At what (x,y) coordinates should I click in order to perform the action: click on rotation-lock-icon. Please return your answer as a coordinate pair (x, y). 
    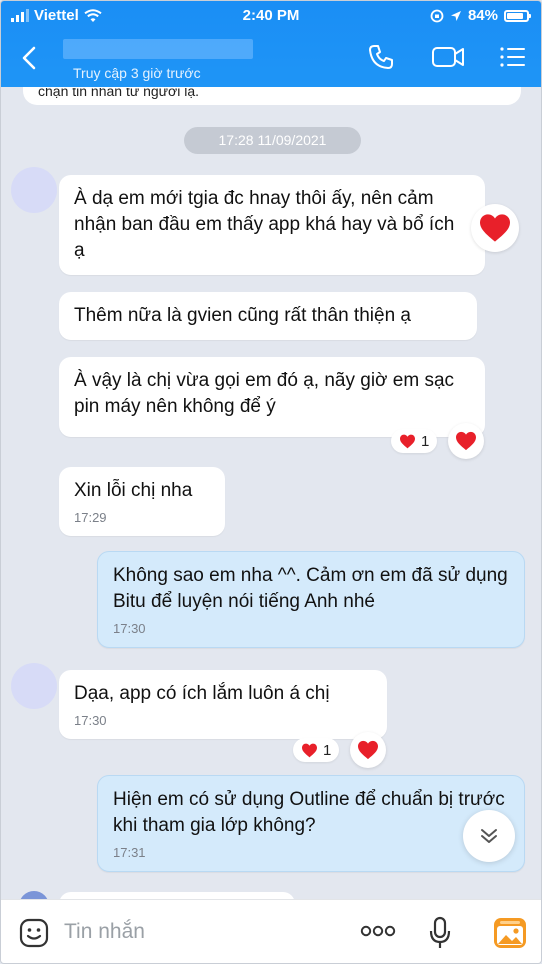
    Looking at the image, I should click on (437, 15).